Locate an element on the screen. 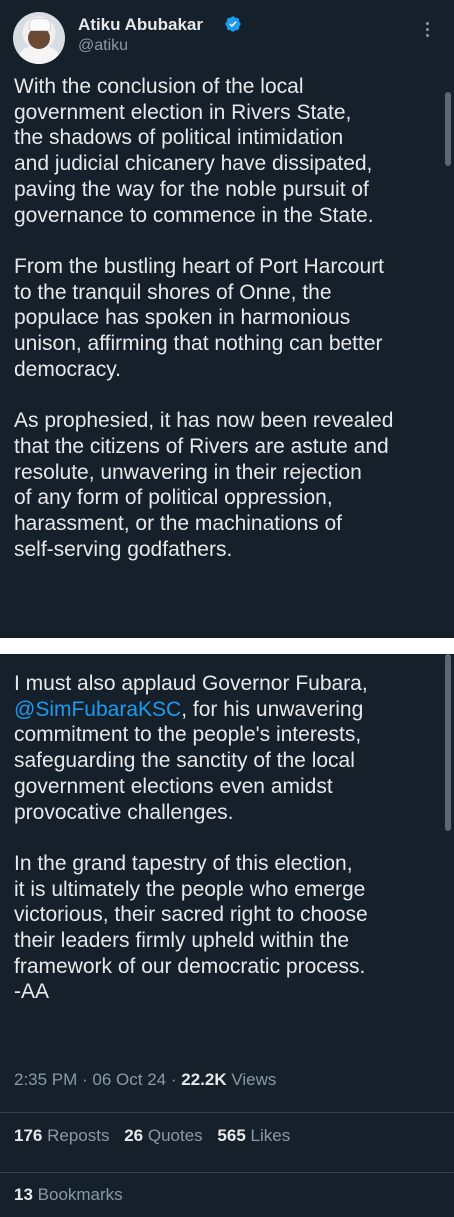 This screenshot has width=454, height=1217. author-name: Atiku Abubakar is located at coordinates (140, 25).